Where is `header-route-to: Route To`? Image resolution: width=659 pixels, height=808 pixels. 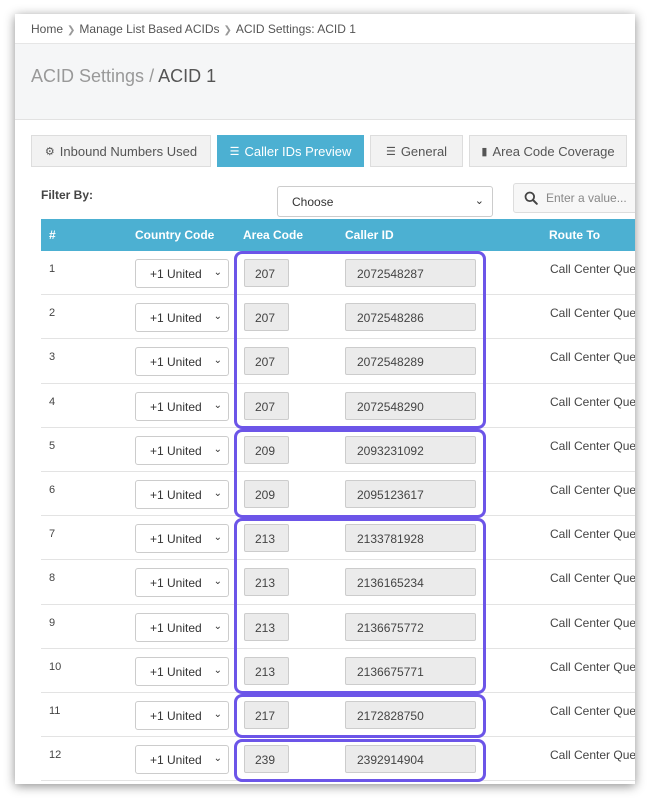
header-route-to: Route To is located at coordinates (574, 235).